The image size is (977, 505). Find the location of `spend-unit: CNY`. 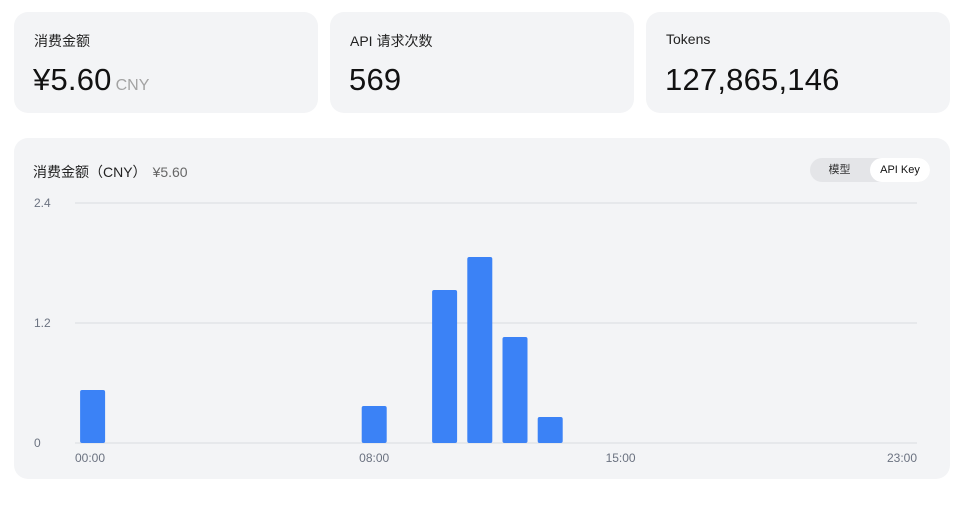

spend-unit: CNY is located at coordinates (132, 85).